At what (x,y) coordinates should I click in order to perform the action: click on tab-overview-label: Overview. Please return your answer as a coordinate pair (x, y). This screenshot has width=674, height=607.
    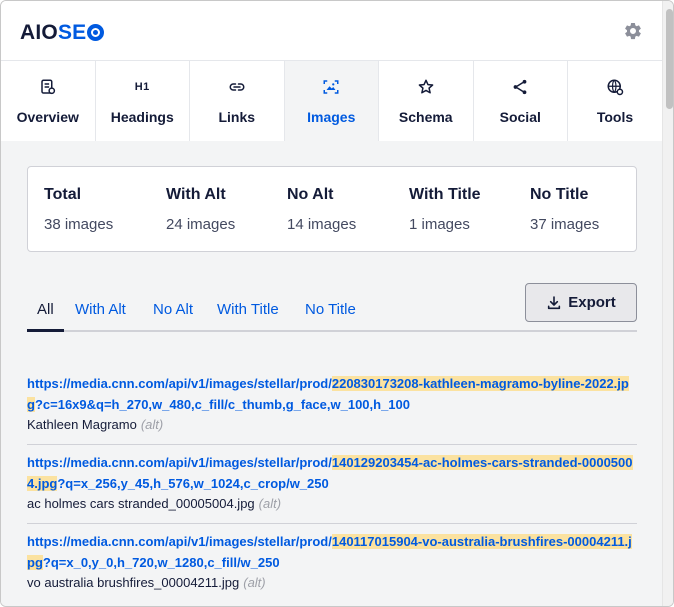
    Looking at the image, I should click on (47, 117).